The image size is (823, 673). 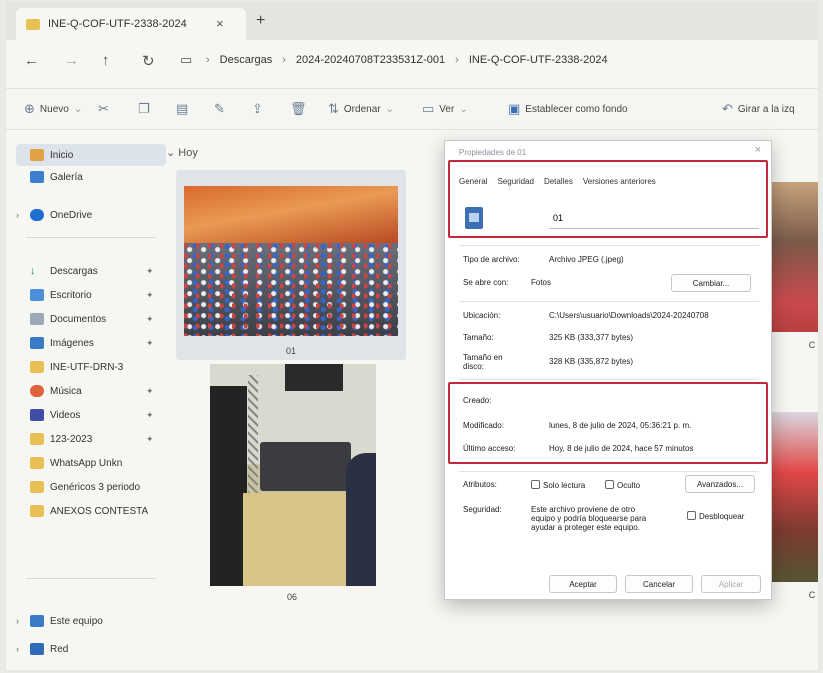 What do you see at coordinates (445, 109) in the screenshot?
I see `view-button: ▭ Ver ⌄` at bounding box center [445, 109].